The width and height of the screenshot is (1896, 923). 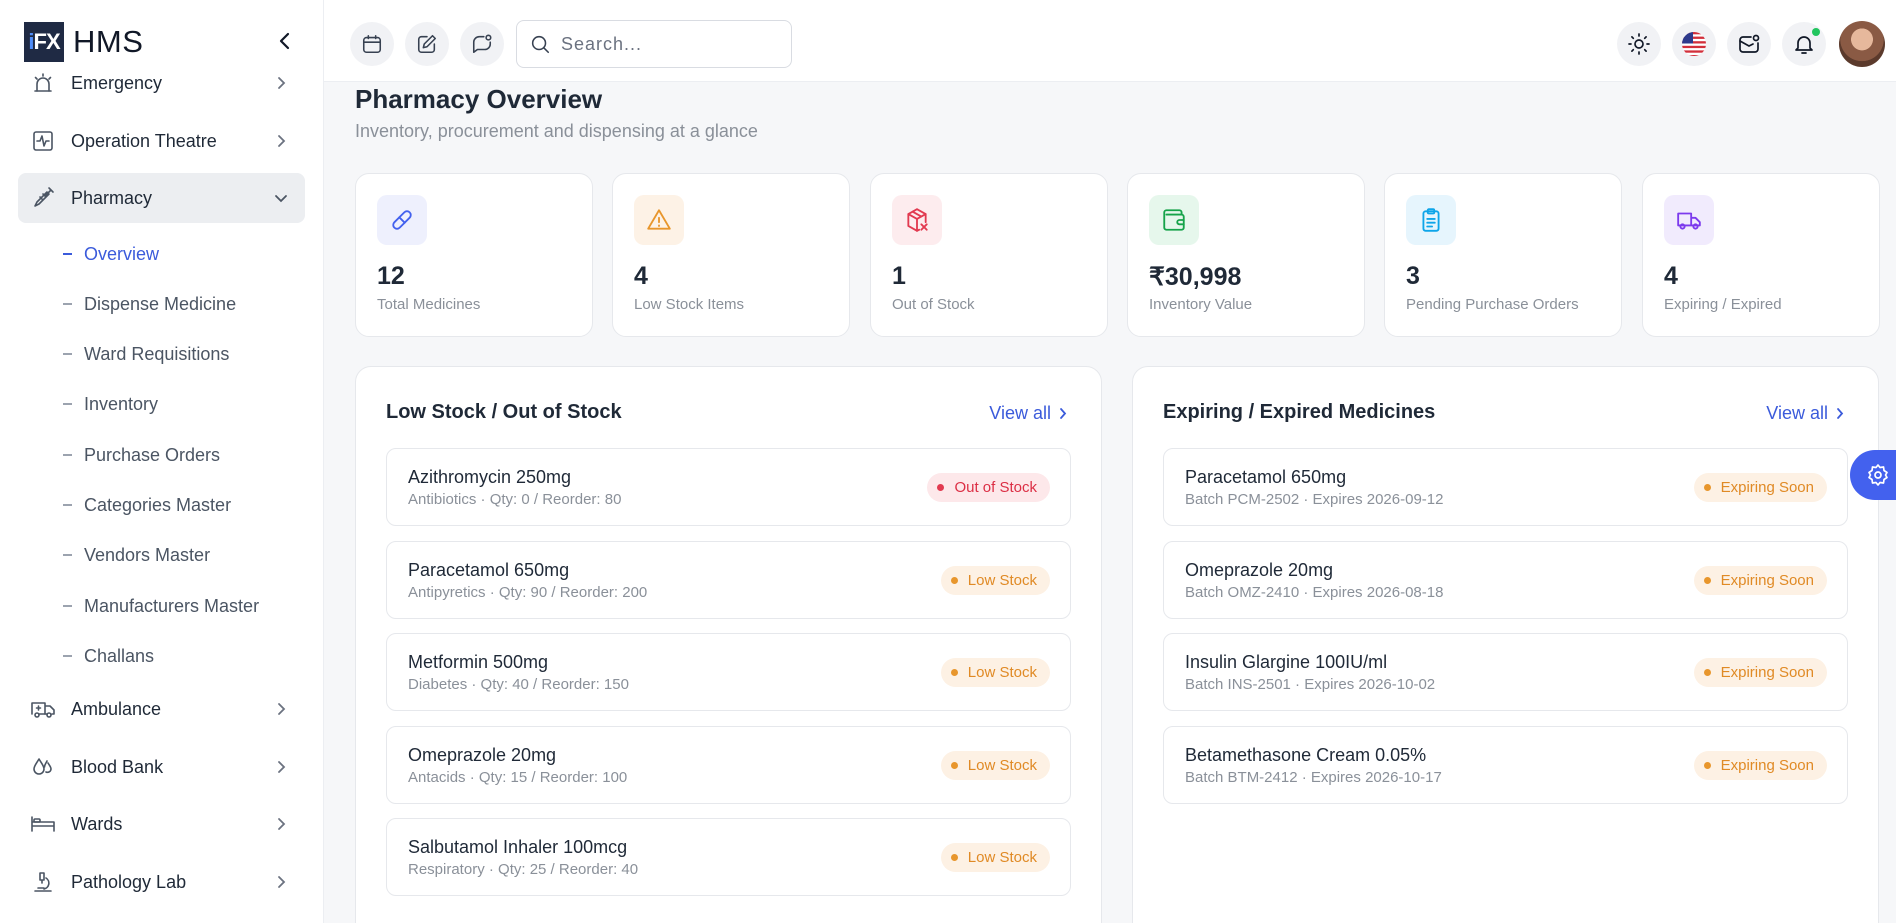 I want to click on brand-name: HMS, so click(x=108, y=41).